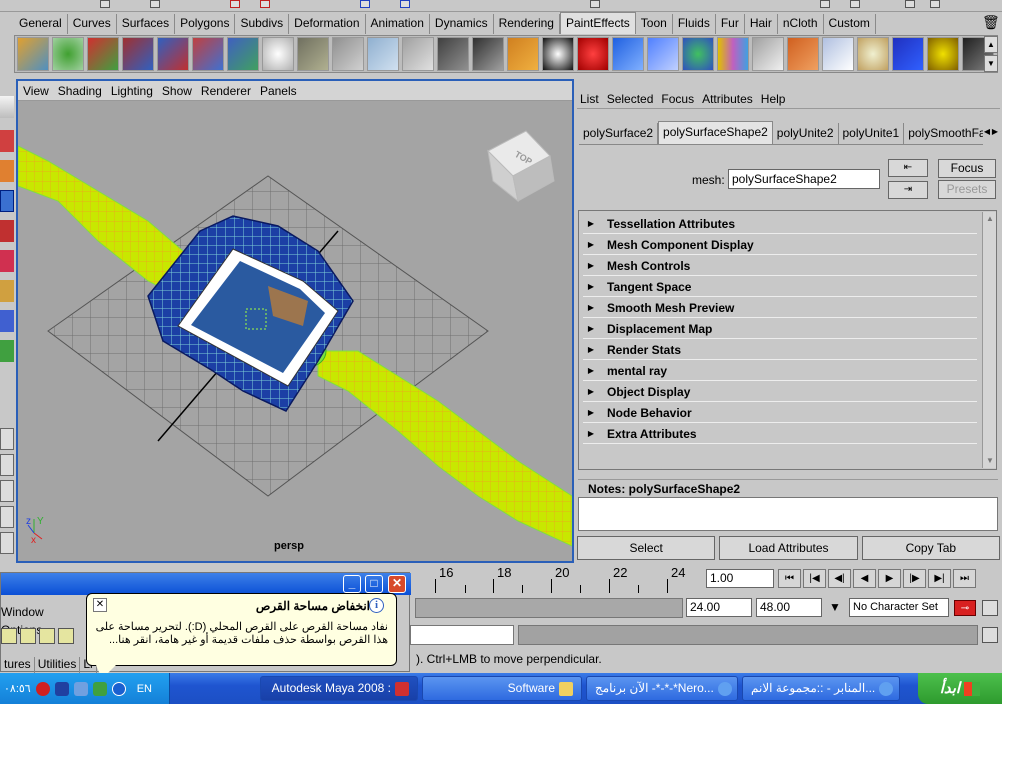  I want to click on scroll-down-icon: ▼, so click(990, 461).